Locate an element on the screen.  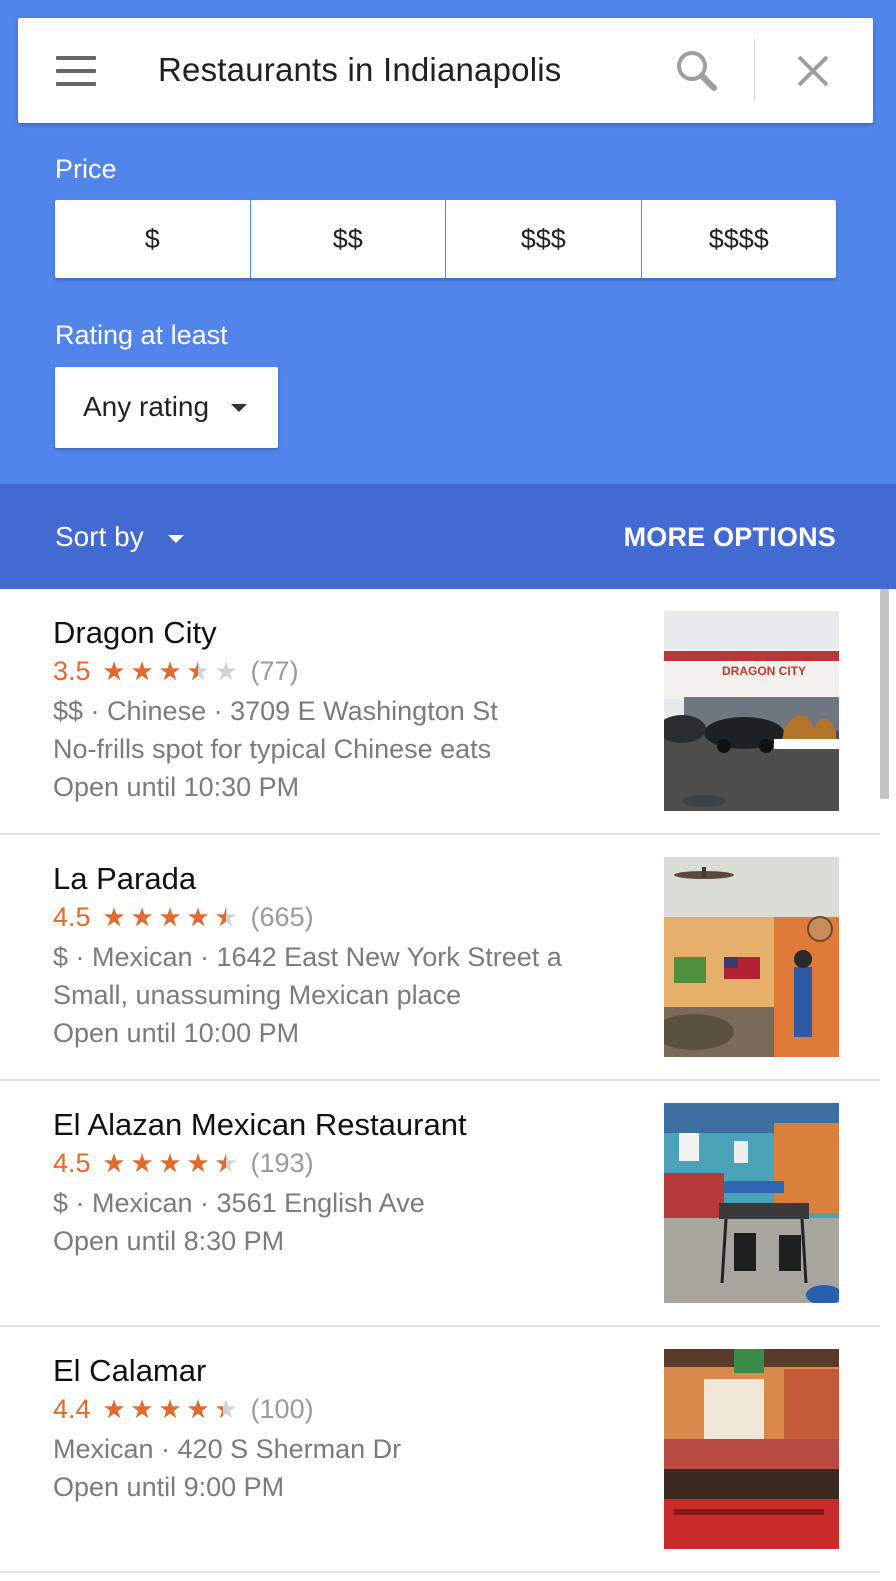
result-photo: DRAGON CITY is located at coordinates (751, 711).